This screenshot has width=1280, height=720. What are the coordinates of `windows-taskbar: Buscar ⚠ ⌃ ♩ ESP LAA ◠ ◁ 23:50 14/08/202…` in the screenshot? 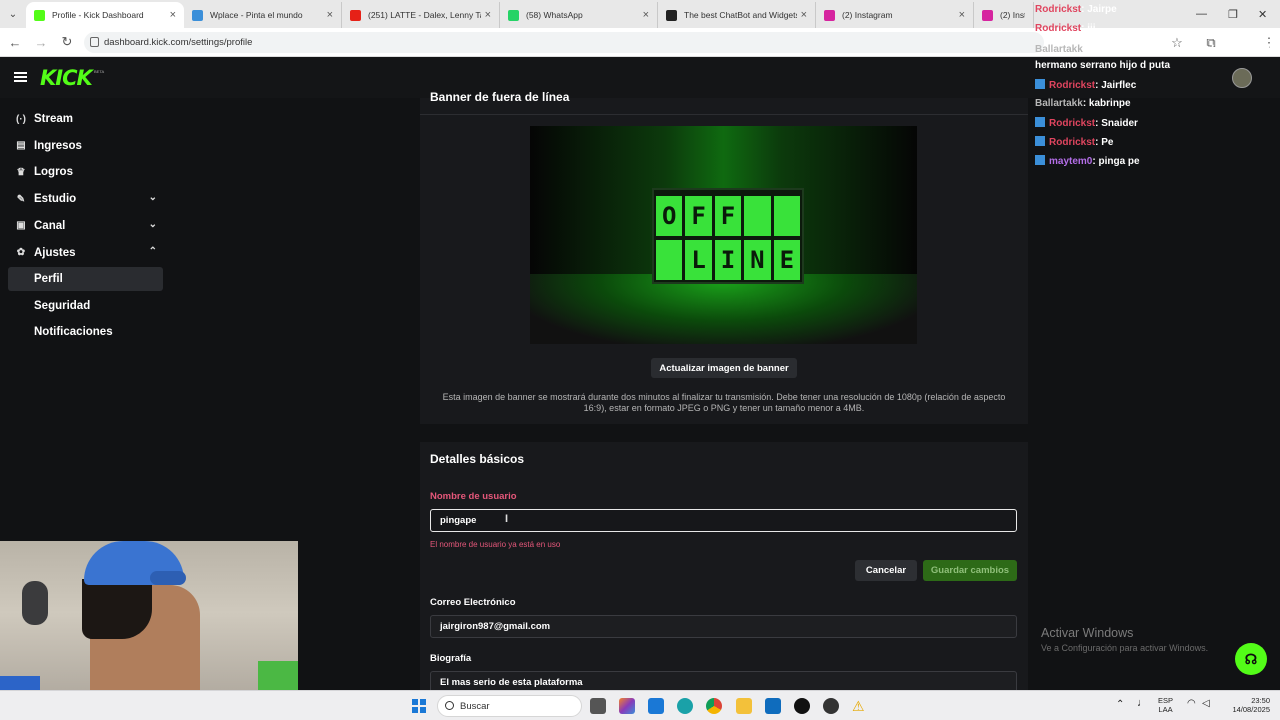 It's located at (640, 705).